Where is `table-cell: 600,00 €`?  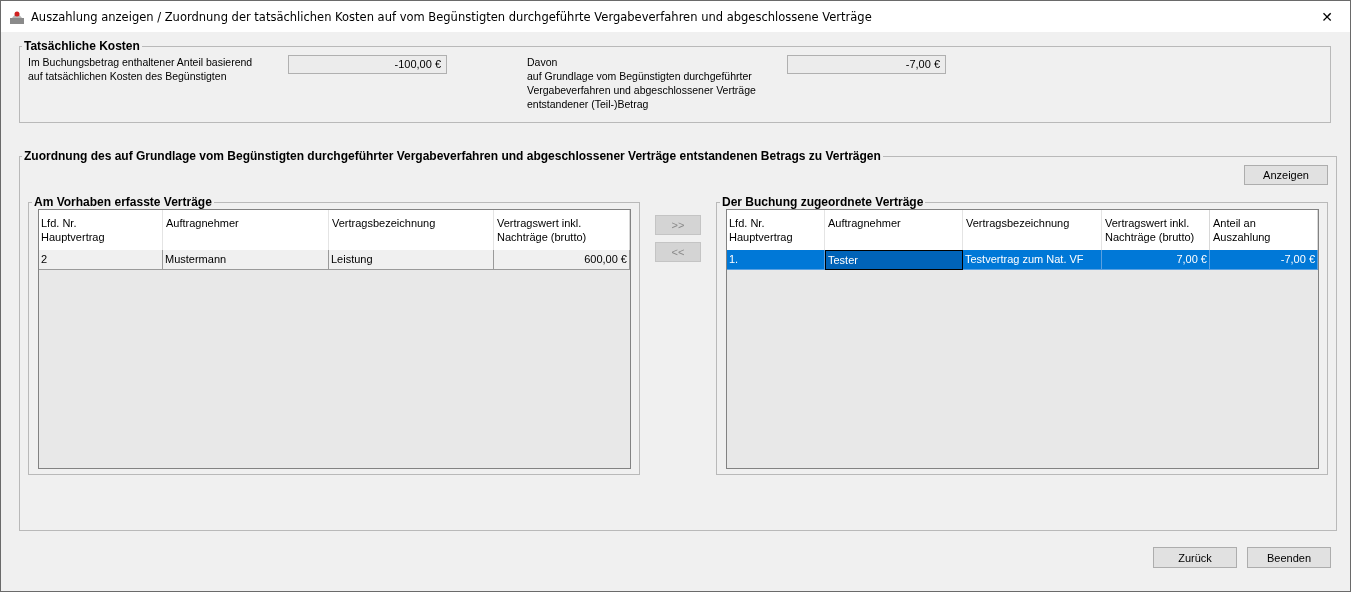
table-cell: 600,00 € is located at coordinates (562, 260).